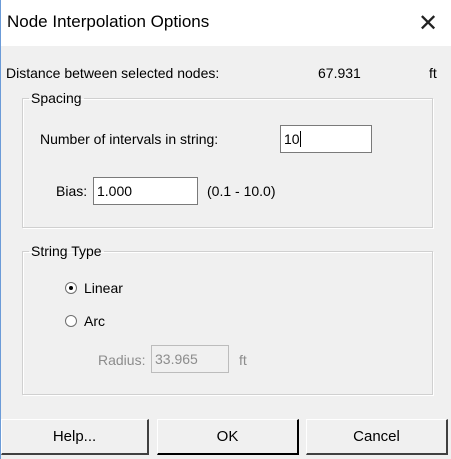  Describe the element at coordinates (145, 191) in the screenshot. I see `bias-input: 1.000` at that location.